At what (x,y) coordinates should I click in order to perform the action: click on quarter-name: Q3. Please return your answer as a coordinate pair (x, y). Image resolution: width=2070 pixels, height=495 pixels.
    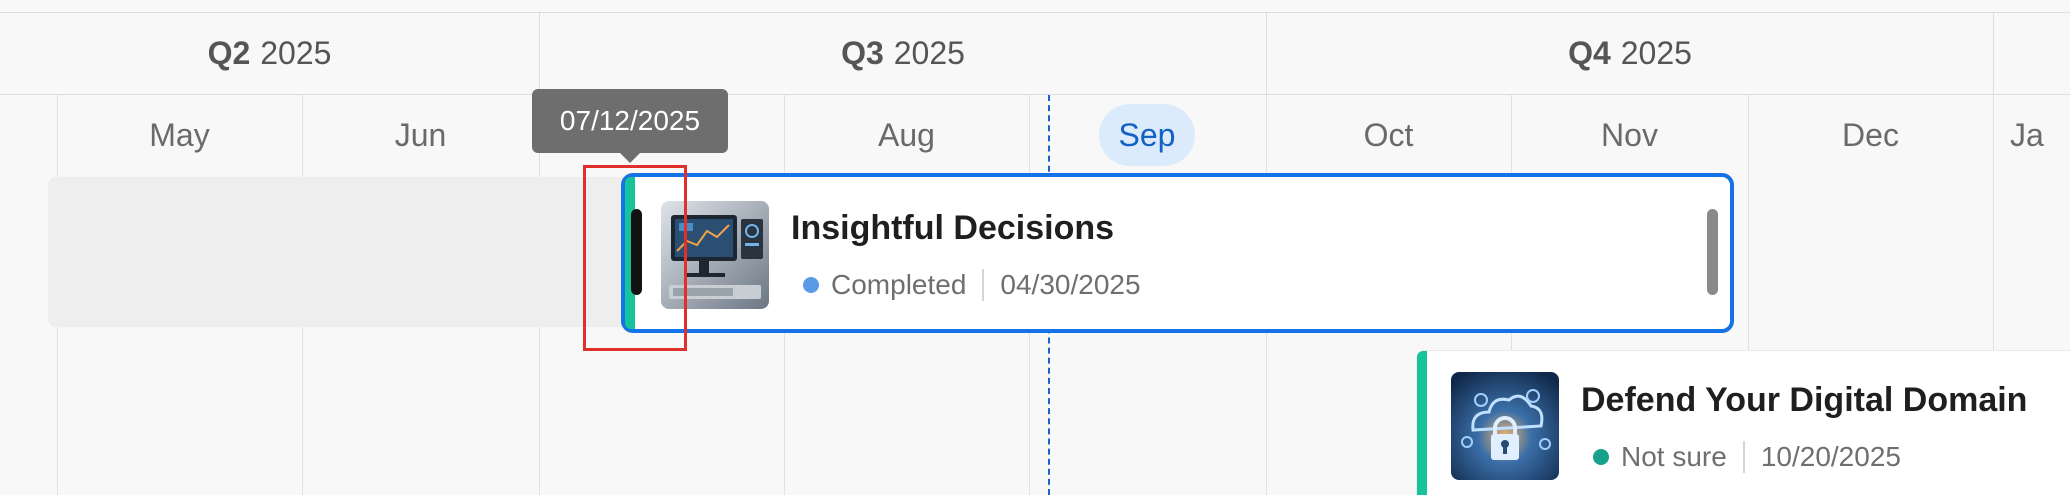
    Looking at the image, I should click on (862, 53).